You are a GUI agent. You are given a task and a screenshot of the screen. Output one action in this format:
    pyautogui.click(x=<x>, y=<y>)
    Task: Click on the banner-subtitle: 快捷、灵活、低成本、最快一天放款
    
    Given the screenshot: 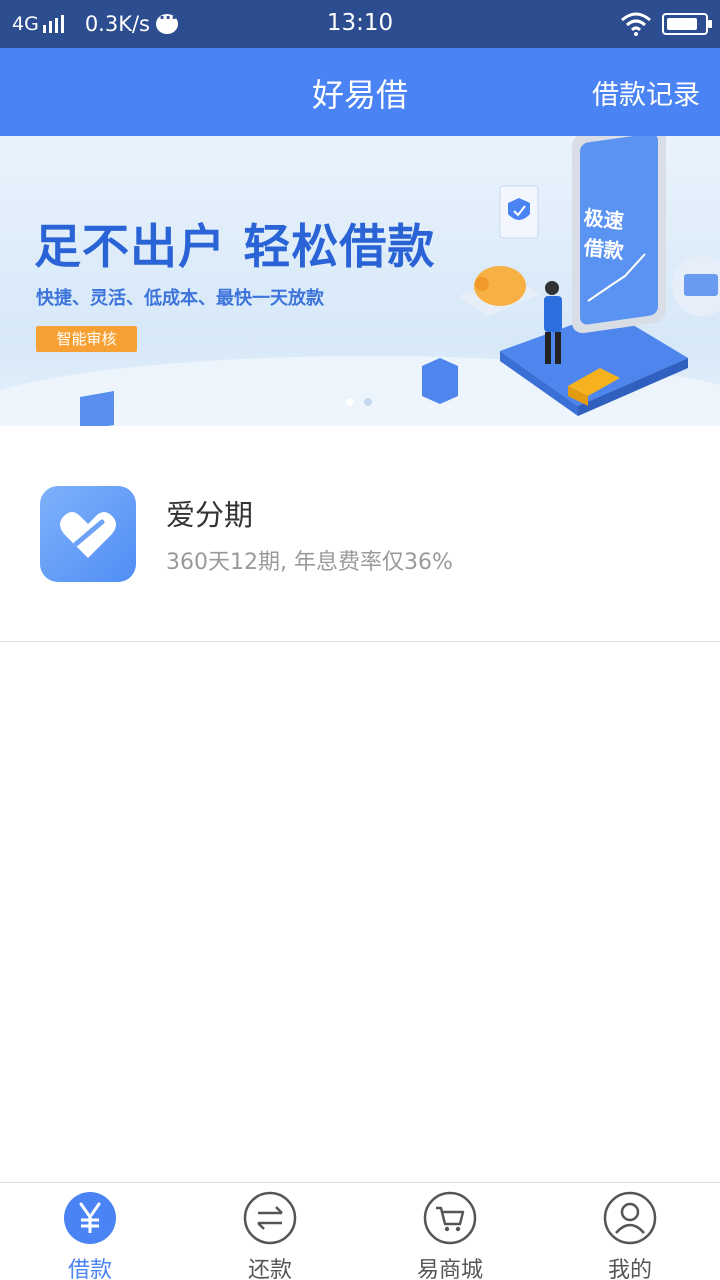 What is the action you would take?
    pyautogui.click(x=180, y=298)
    